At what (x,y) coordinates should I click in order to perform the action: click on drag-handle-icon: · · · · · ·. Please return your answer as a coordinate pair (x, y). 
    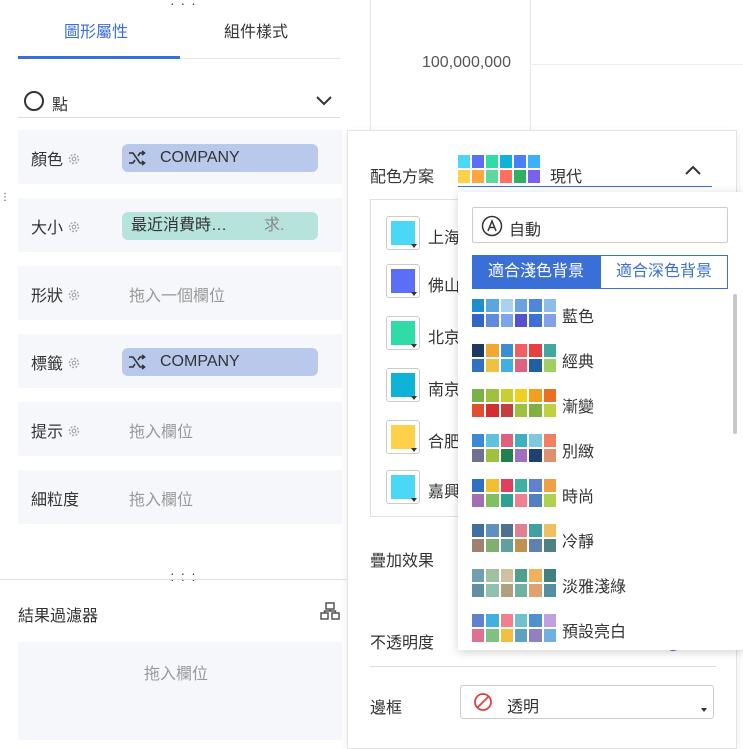
    Looking at the image, I should click on (183, 576).